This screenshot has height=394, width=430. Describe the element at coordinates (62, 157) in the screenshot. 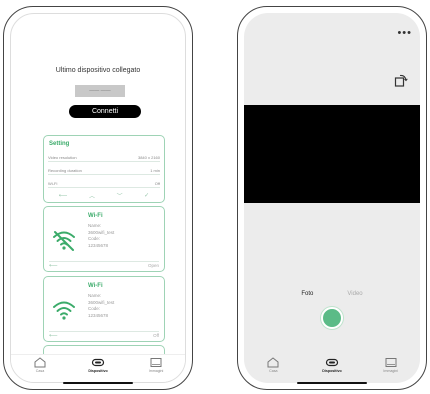

I see `setting-label: Video resolution` at that location.